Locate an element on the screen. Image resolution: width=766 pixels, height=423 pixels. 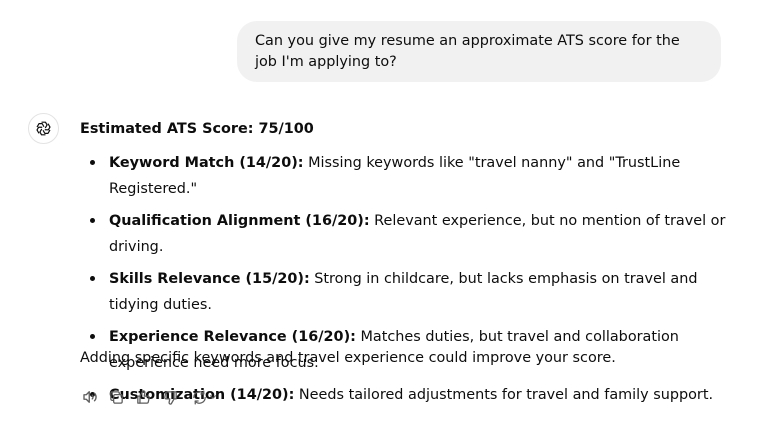
openai-logo-icon is located at coordinates (43, 128).